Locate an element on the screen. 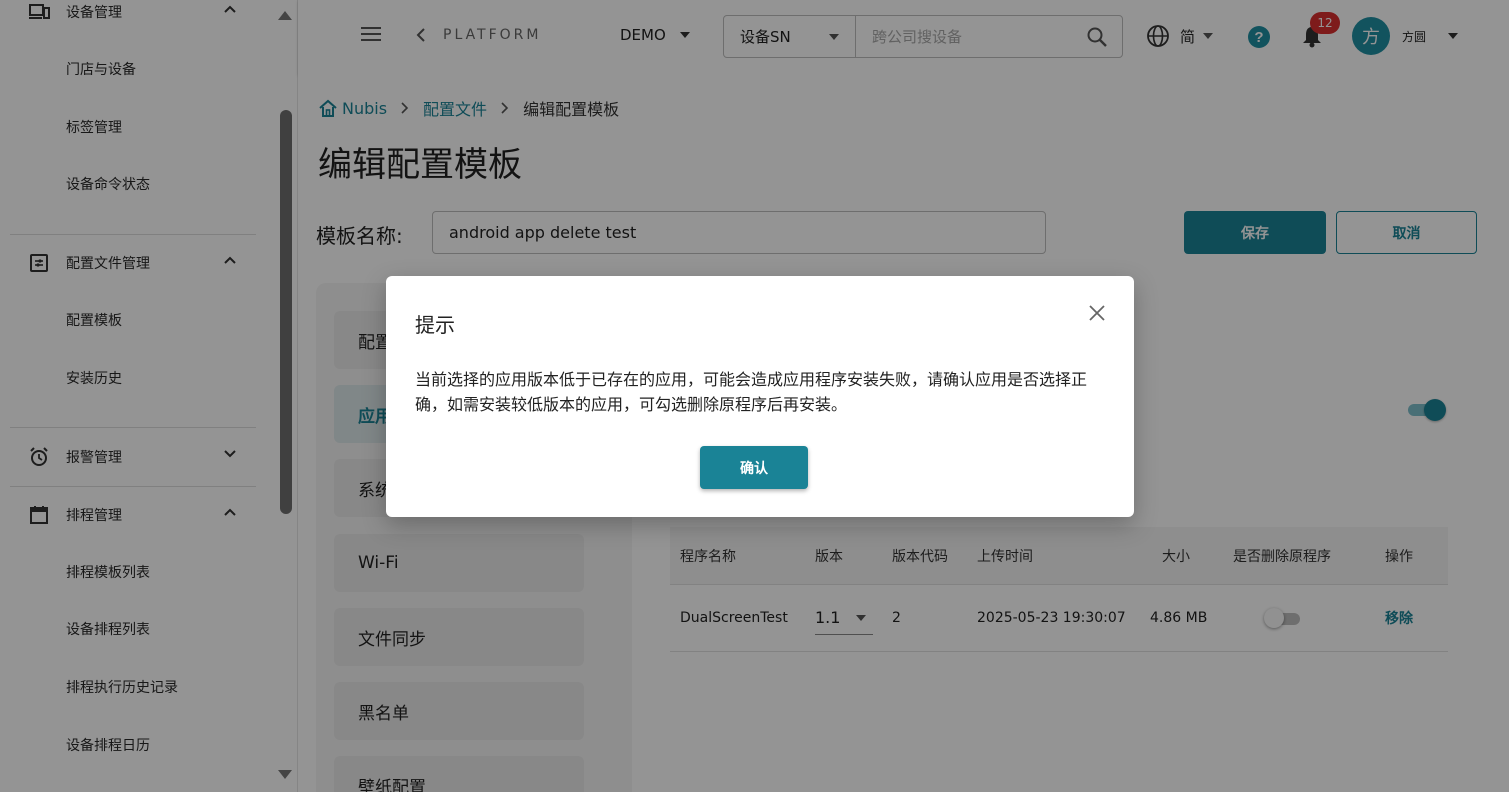  dialog-title: 提示 is located at coordinates (435, 325).